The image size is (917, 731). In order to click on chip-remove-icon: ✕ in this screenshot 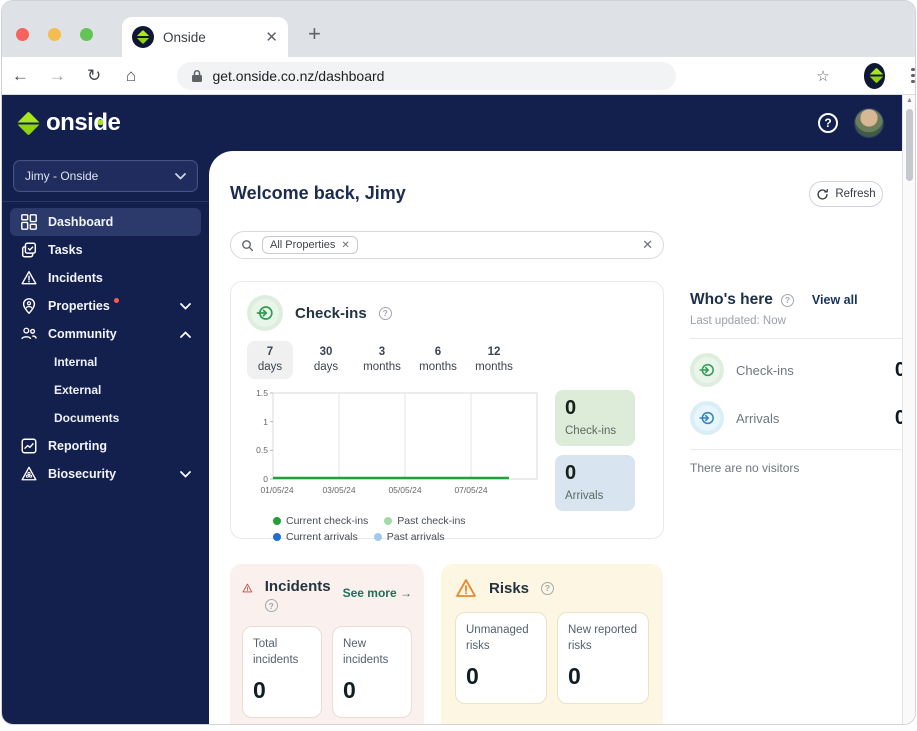, I will do `click(345, 245)`.